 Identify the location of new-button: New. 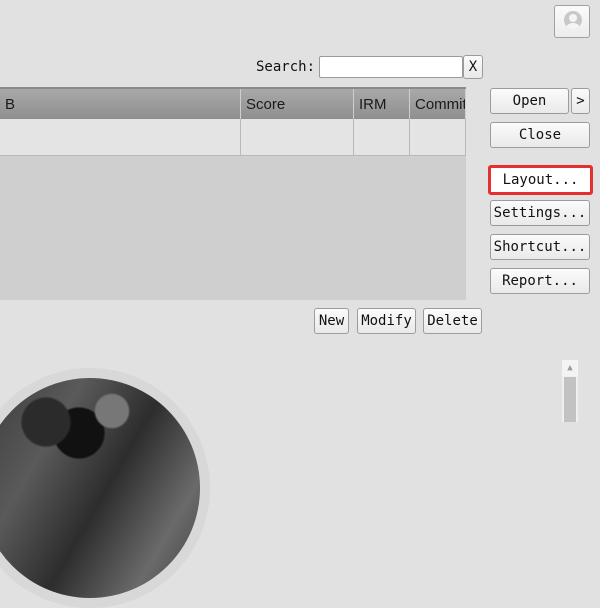
(331, 321).